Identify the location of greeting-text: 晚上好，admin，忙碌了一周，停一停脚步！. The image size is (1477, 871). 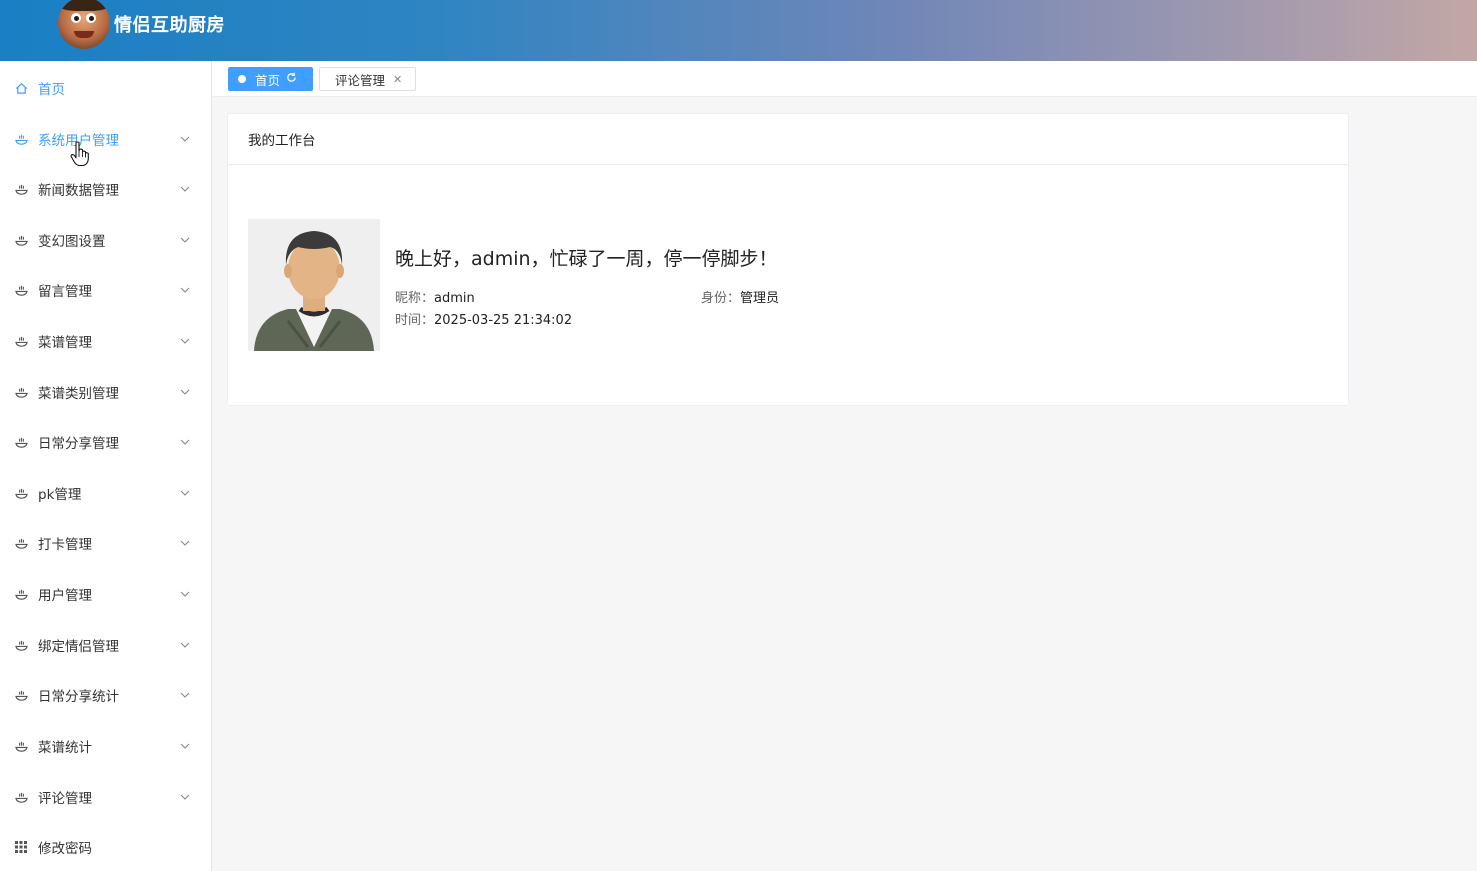
(586, 259).